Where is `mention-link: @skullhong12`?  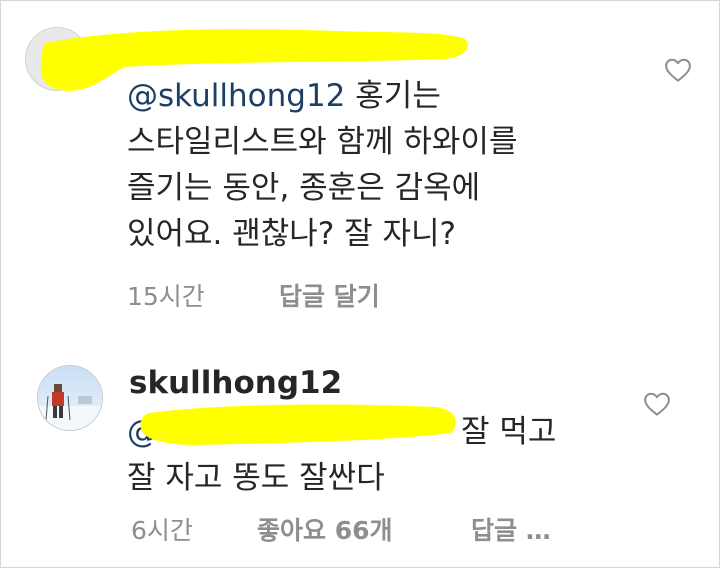
mention-link: @skullhong12 is located at coordinates (236, 96).